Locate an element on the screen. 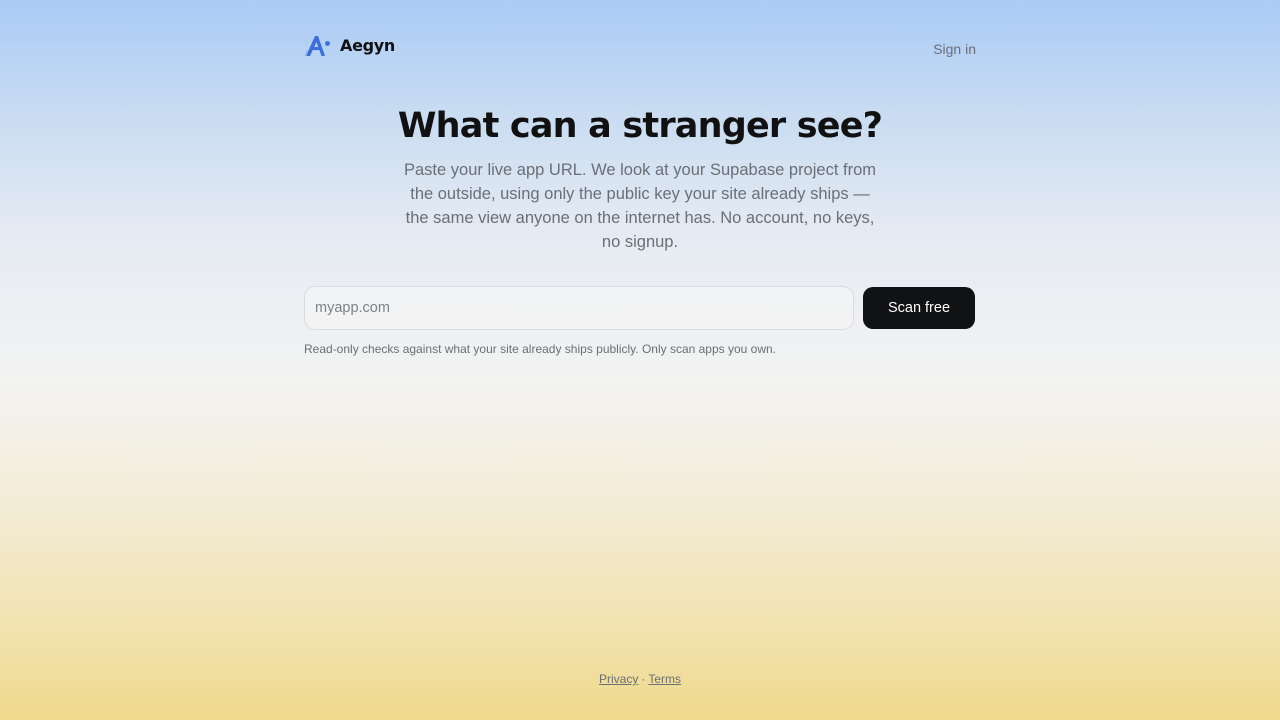 The height and width of the screenshot is (720, 1280). scan-form: Scan free is located at coordinates (640, 308).